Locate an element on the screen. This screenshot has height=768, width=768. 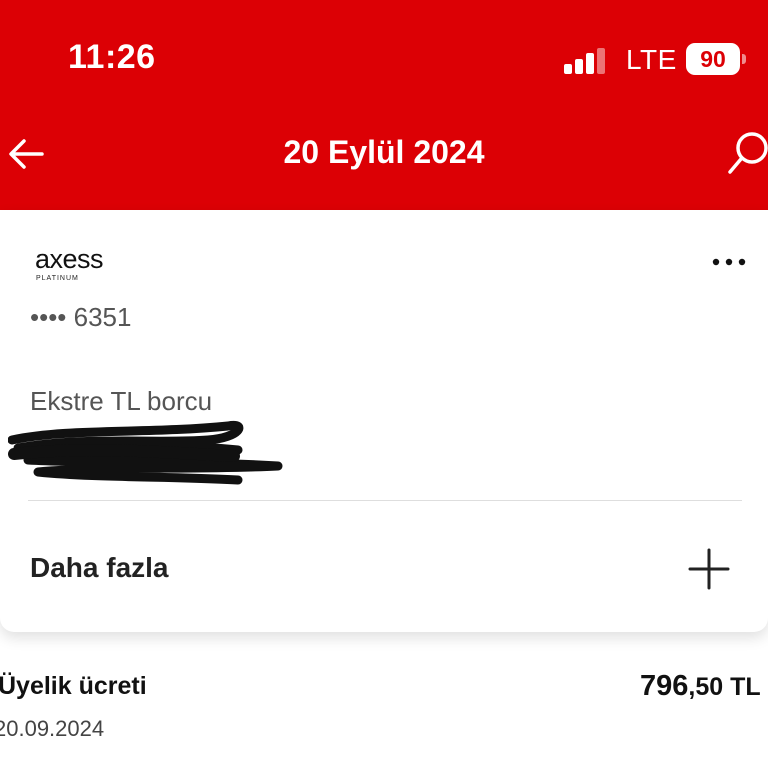
divider is located at coordinates (385, 500).